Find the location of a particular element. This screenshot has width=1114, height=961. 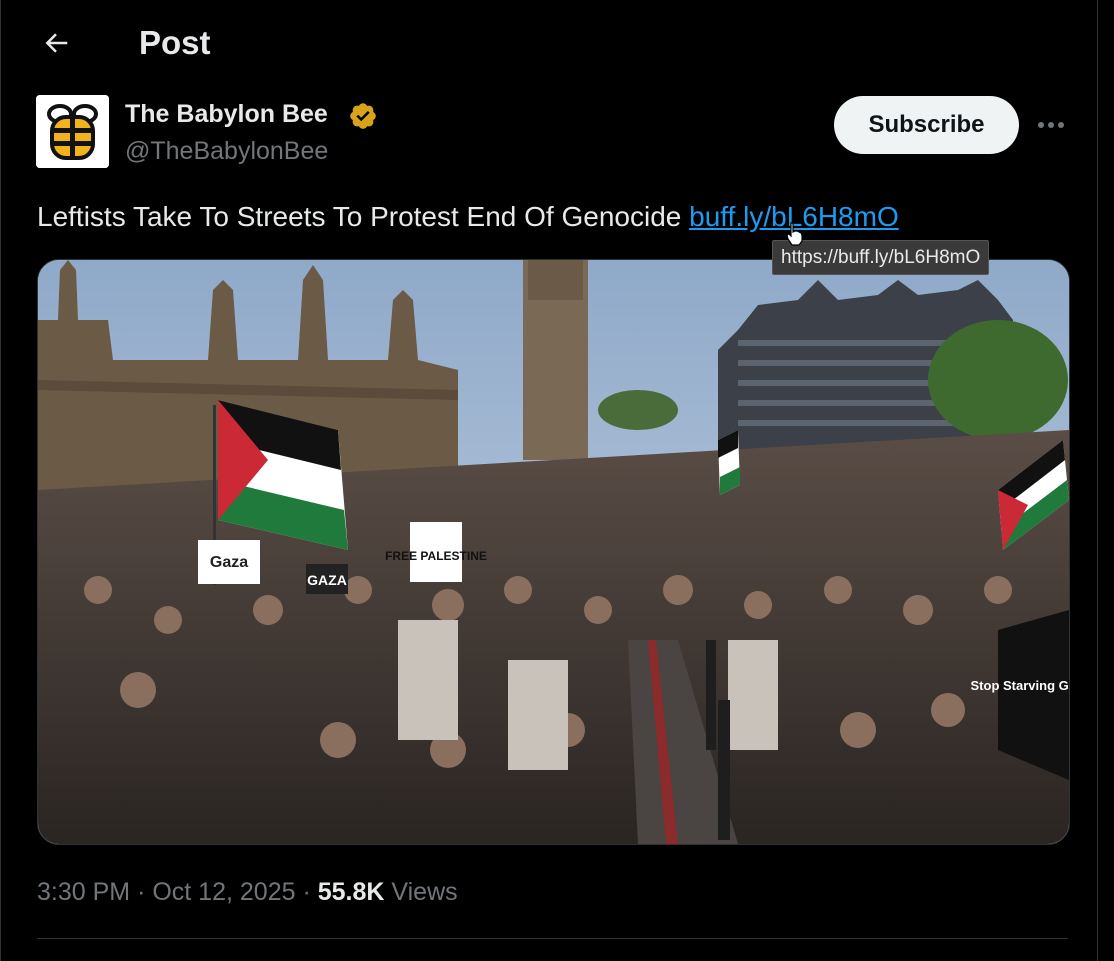

views-label: Views is located at coordinates (424, 892).